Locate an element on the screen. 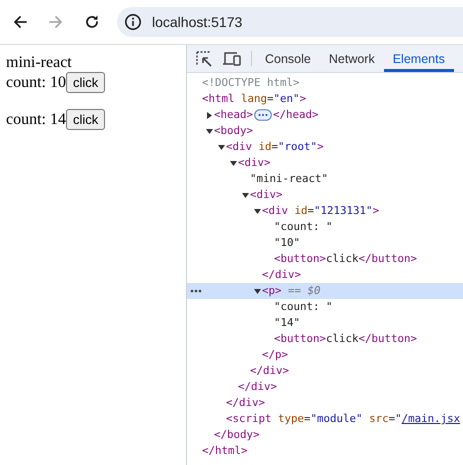 The image size is (463, 465). code-line: <html lang="en"> is located at coordinates (254, 99).